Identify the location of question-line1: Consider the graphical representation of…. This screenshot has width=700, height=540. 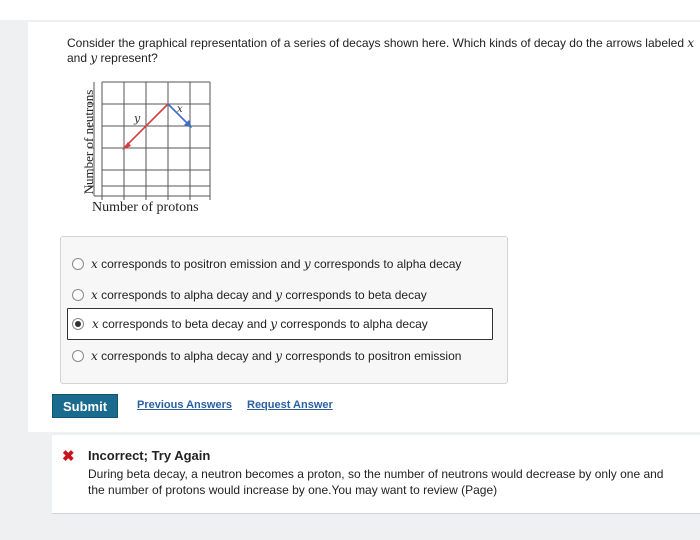
(377, 43).